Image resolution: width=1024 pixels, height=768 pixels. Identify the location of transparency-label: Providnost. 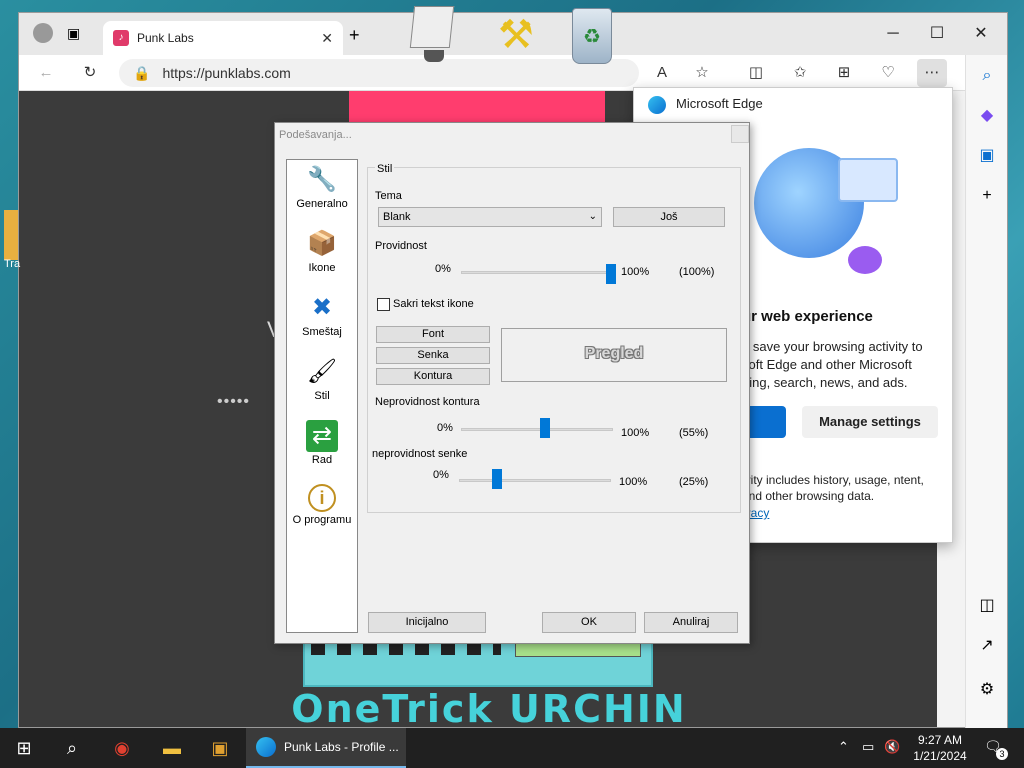
(401, 246).